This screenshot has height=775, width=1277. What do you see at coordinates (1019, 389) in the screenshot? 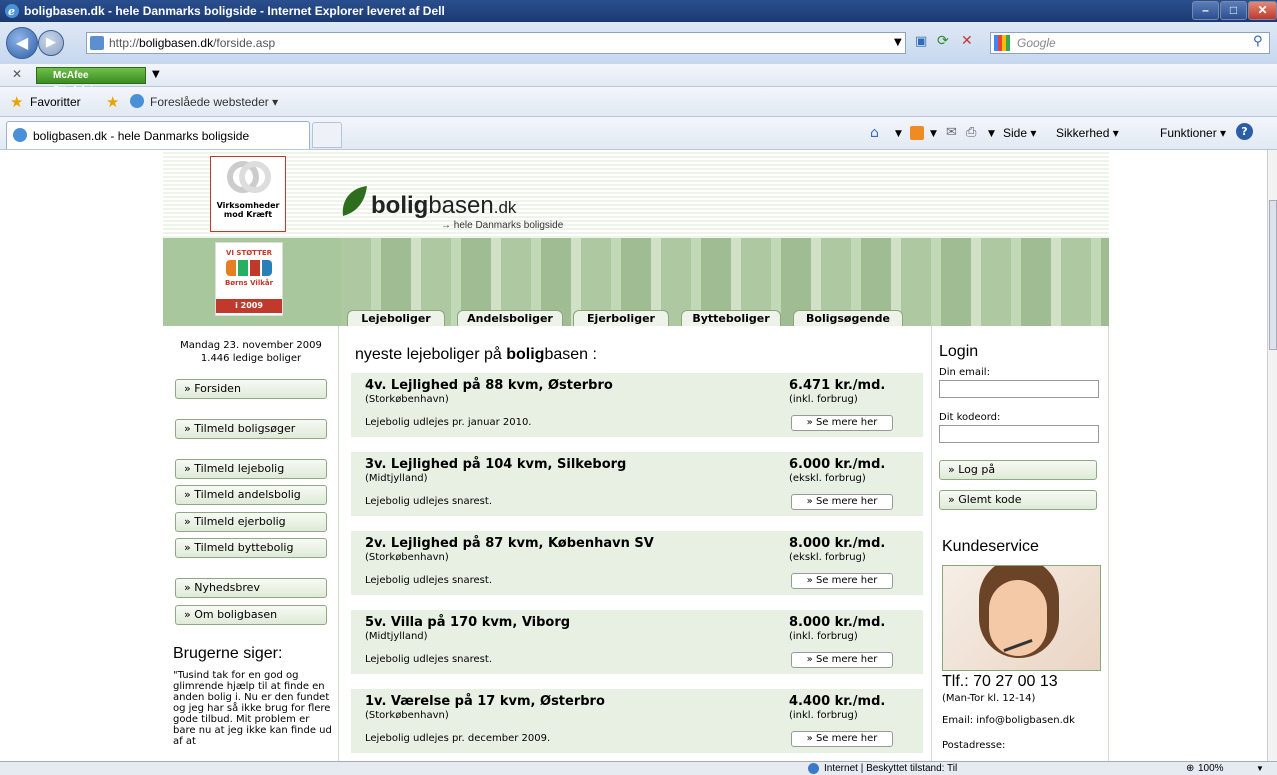
I see `email-field` at bounding box center [1019, 389].